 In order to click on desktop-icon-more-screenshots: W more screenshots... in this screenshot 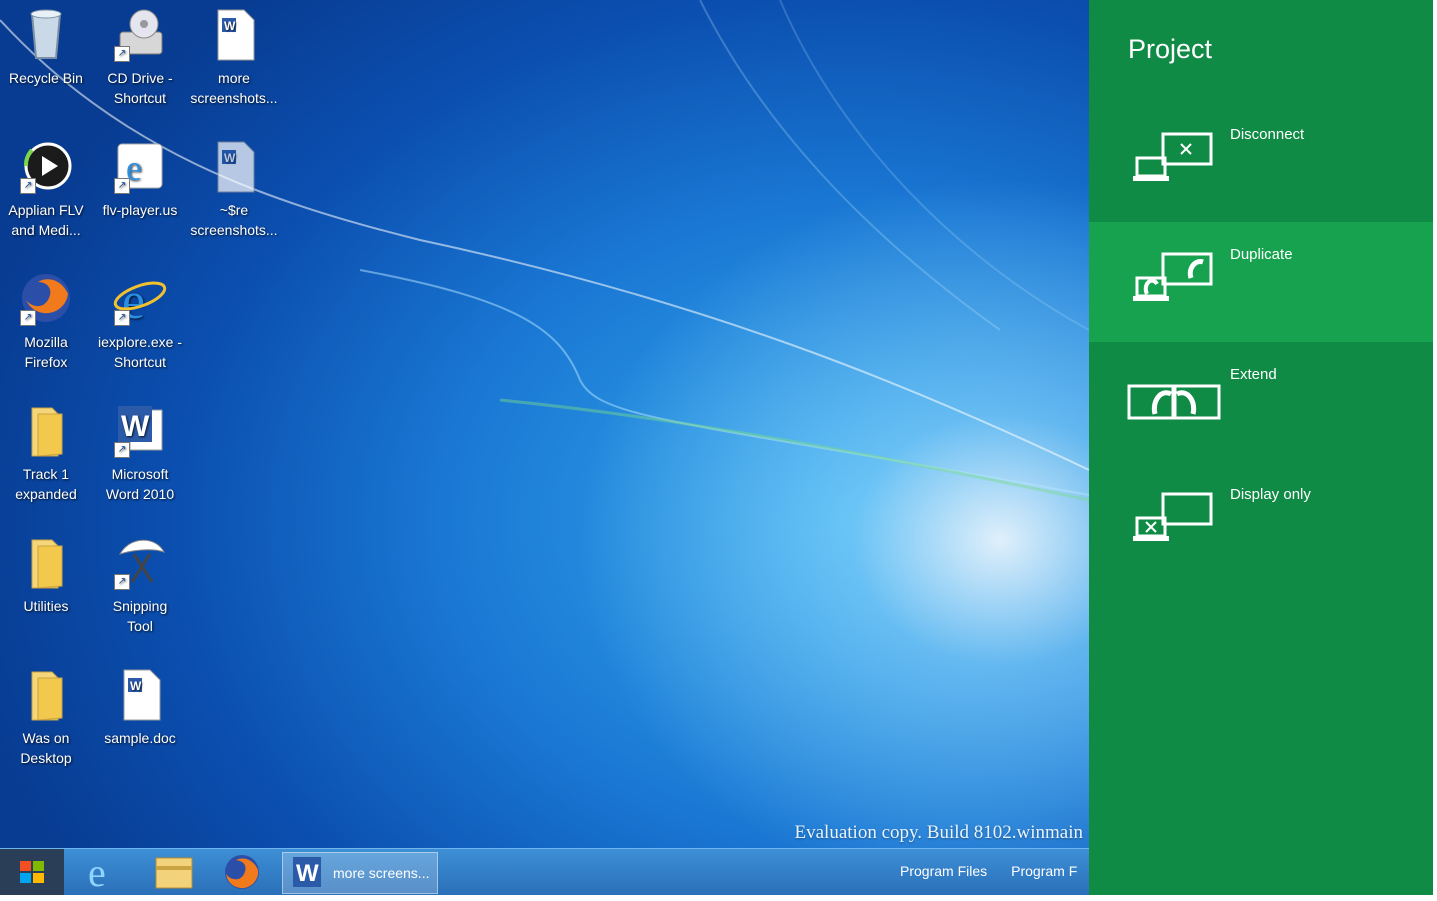, I will do `click(234, 55)`.